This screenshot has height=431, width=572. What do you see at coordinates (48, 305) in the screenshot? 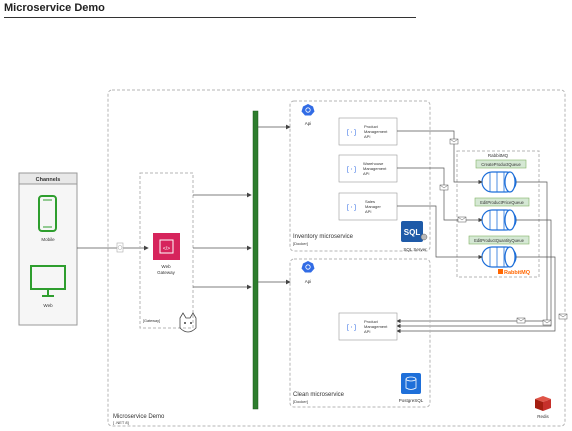
I see `web-label: Web` at bounding box center [48, 305].